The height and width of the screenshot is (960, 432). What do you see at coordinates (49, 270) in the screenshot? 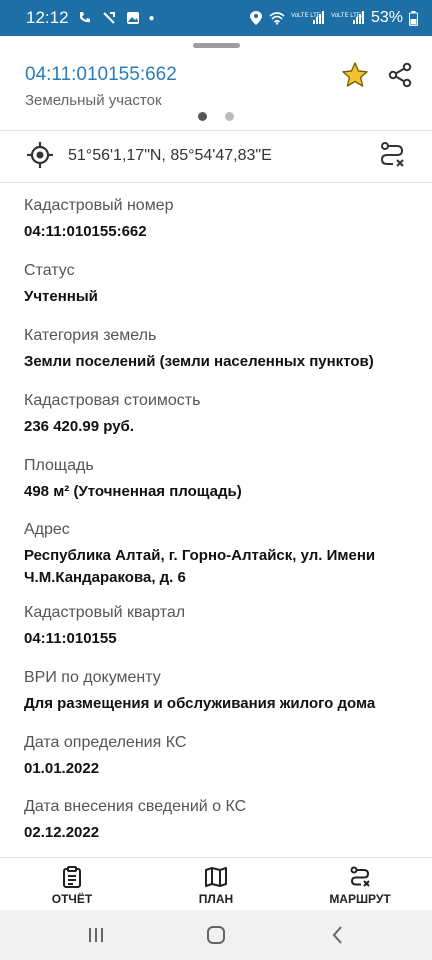
I see `property-label: Статус` at bounding box center [49, 270].